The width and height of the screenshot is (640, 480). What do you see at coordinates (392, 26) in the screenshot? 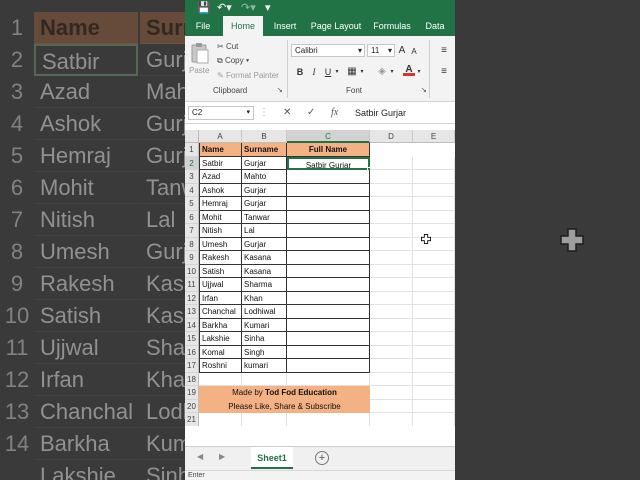
I see `tab-formulas: Formulas` at bounding box center [392, 26].